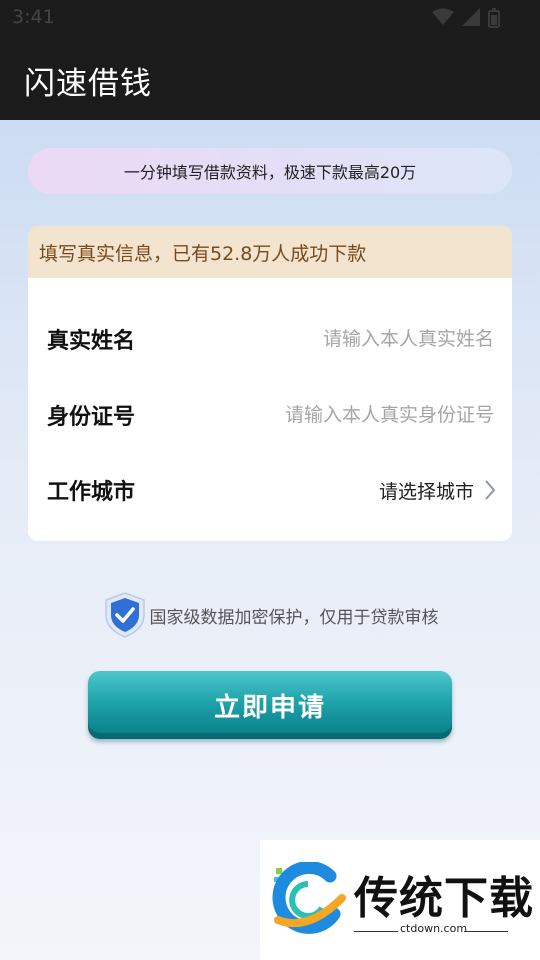 Image resolution: width=540 pixels, height=960 pixels. I want to click on city-label: 工作城市, so click(91, 492).